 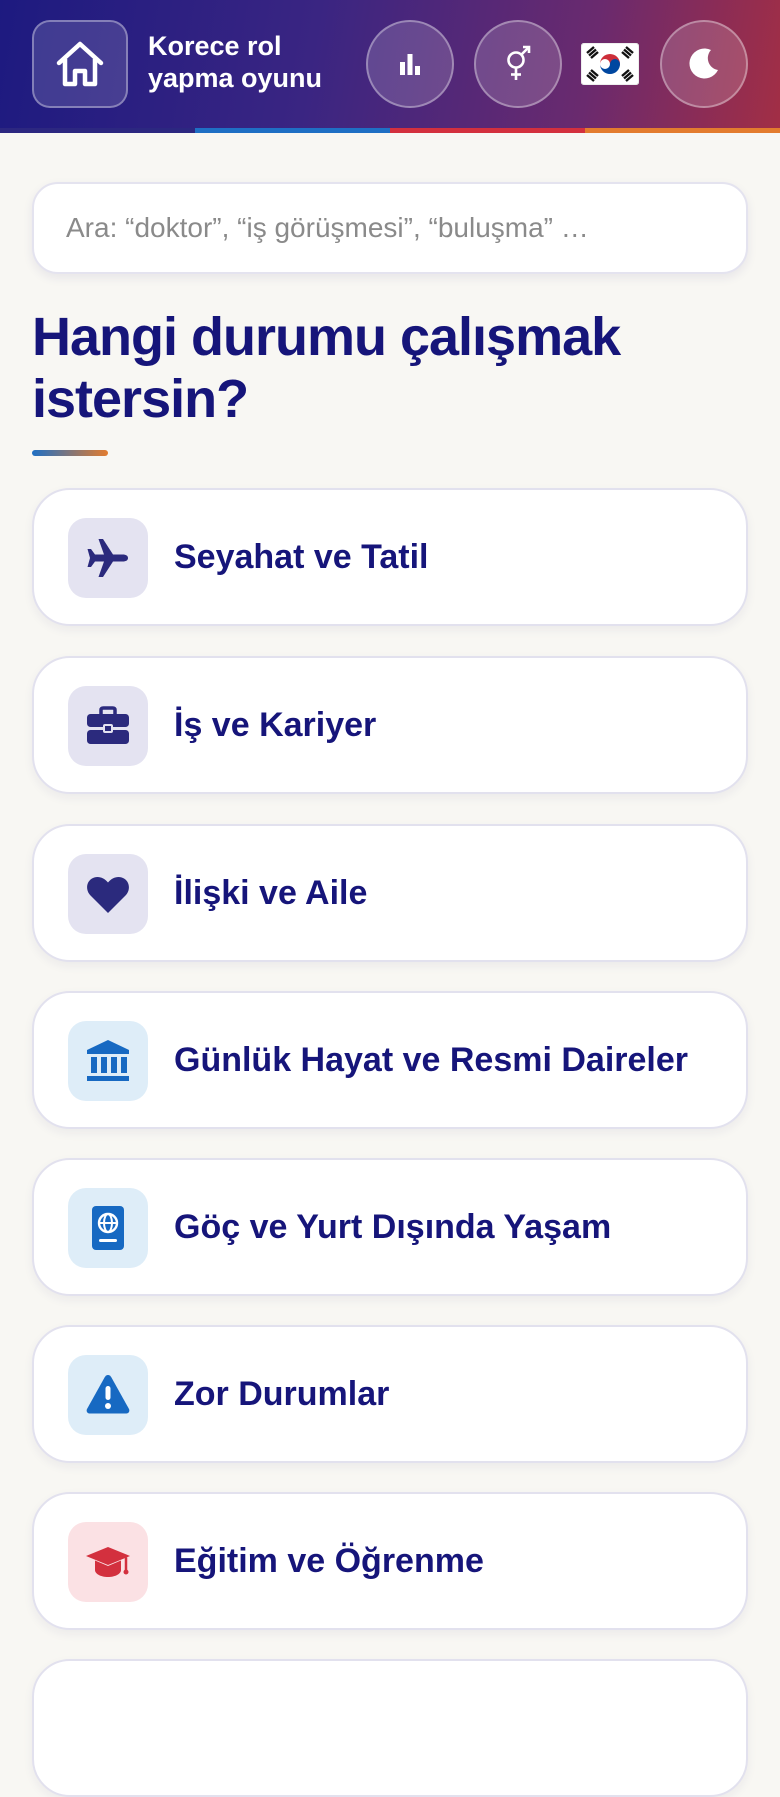 I want to click on briefcase-icon, so click(x=108, y=725).